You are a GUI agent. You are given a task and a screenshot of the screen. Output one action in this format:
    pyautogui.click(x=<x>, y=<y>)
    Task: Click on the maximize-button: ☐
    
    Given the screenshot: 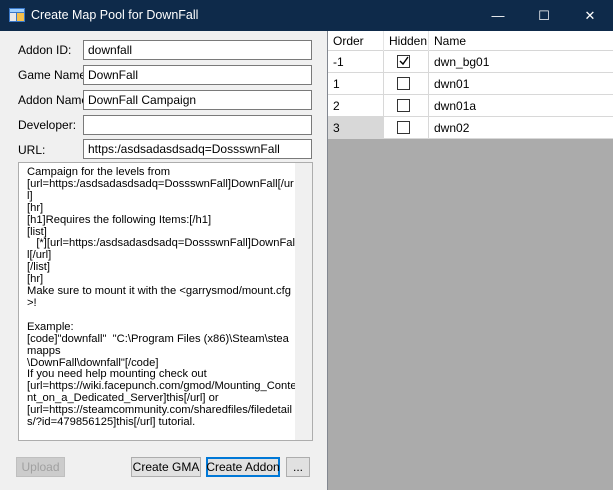 What is the action you would take?
    pyautogui.click(x=544, y=15)
    